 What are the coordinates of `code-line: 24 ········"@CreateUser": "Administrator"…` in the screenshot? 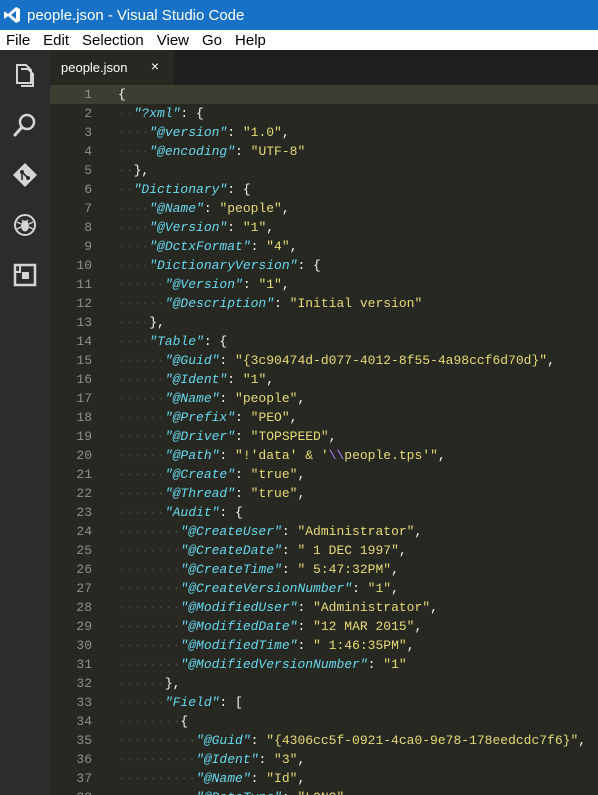 It's located at (324, 531).